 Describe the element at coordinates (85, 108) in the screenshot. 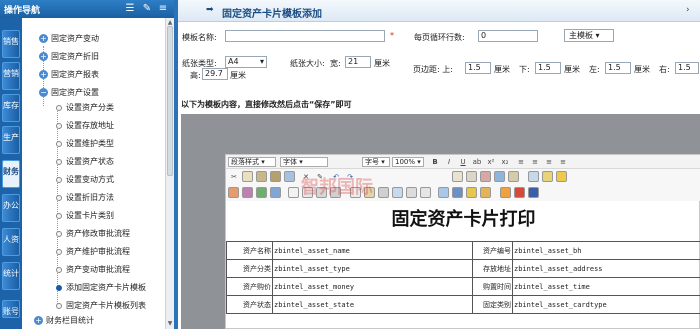

I see `tree-item: 设置资产分类` at that location.